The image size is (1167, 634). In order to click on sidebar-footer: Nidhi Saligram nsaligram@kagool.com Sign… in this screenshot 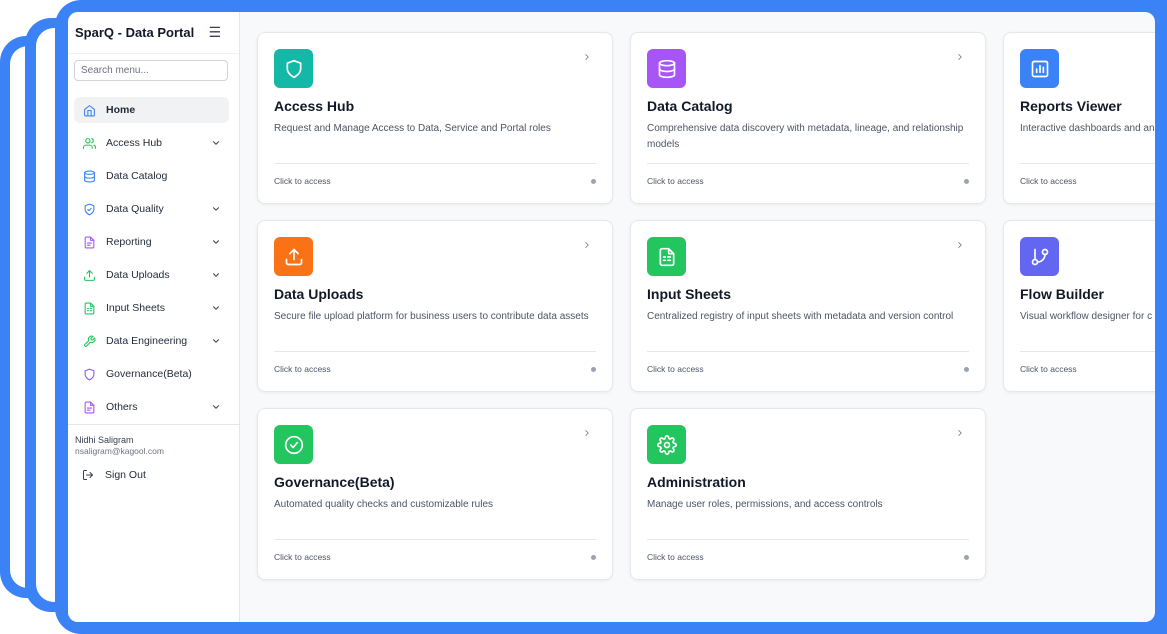, I will do `click(153, 452)`.